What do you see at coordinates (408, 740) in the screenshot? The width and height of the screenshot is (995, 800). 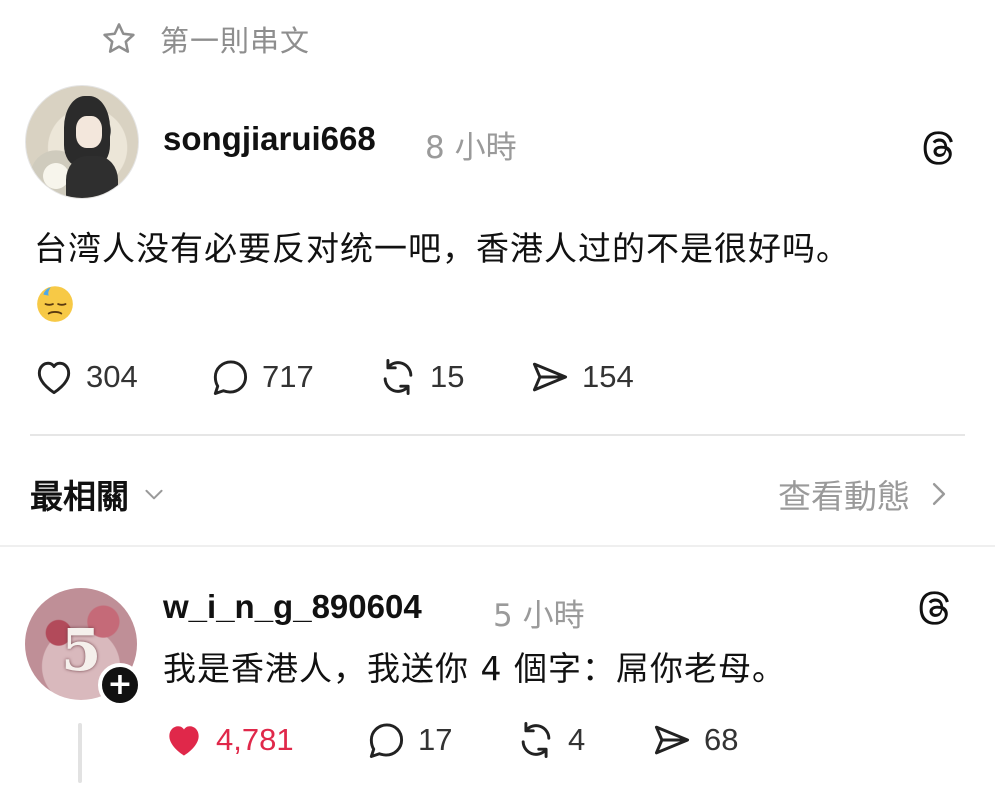 I see `reply-reply-button: 17` at bounding box center [408, 740].